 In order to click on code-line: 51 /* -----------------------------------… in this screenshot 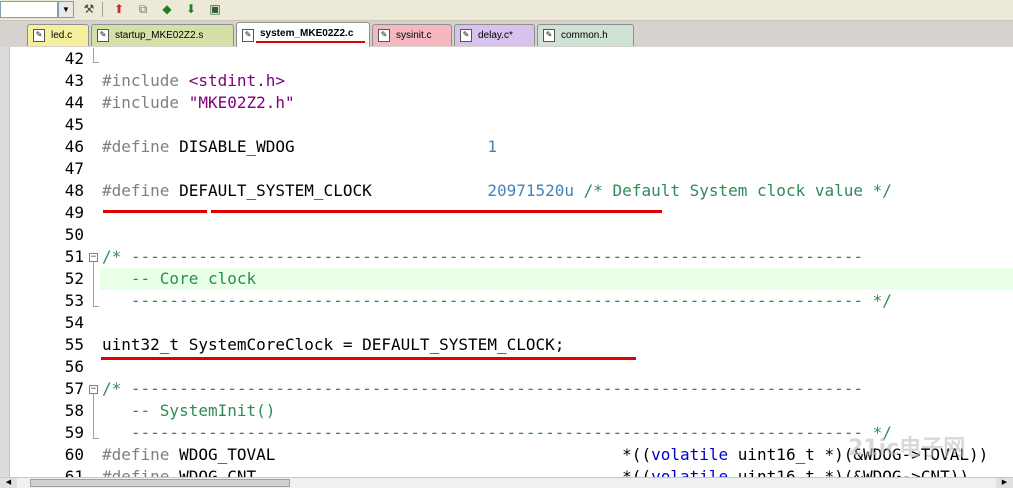, I will do `click(506, 257)`.